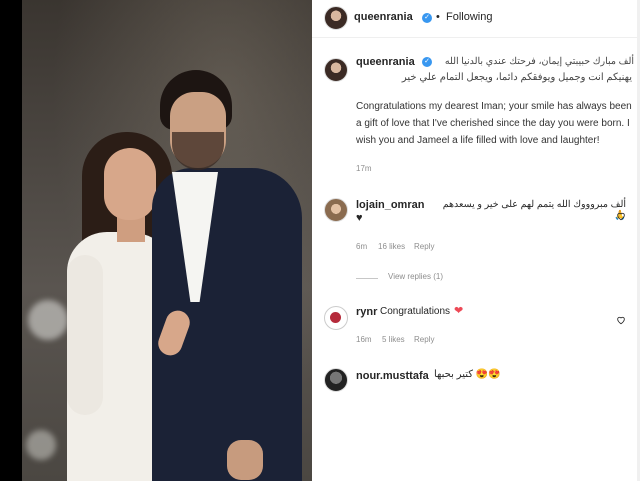 This screenshot has height=481, width=640. Describe the element at coordinates (362, 246) in the screenshot. I see `comment-time: 6m` at that location.